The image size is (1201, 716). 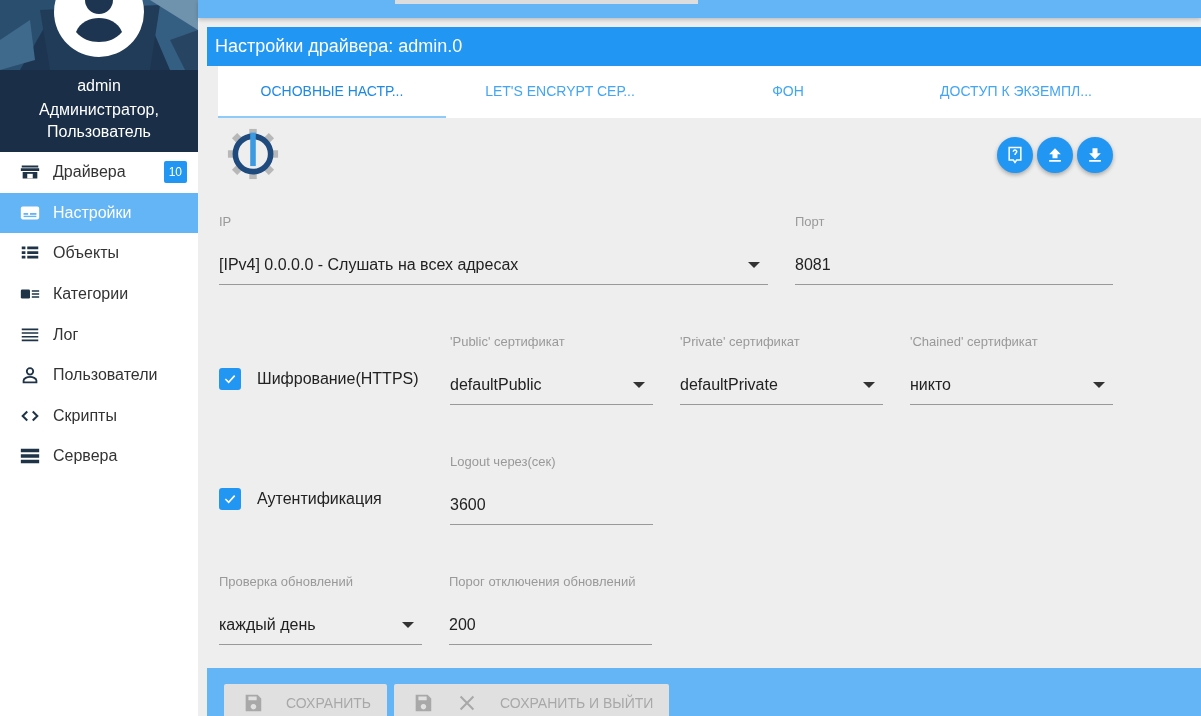 What do you see at coordinates (99, 253) in the screenshot?
I see `sidebar-item: Объекты` at bounding box center [99, 253].